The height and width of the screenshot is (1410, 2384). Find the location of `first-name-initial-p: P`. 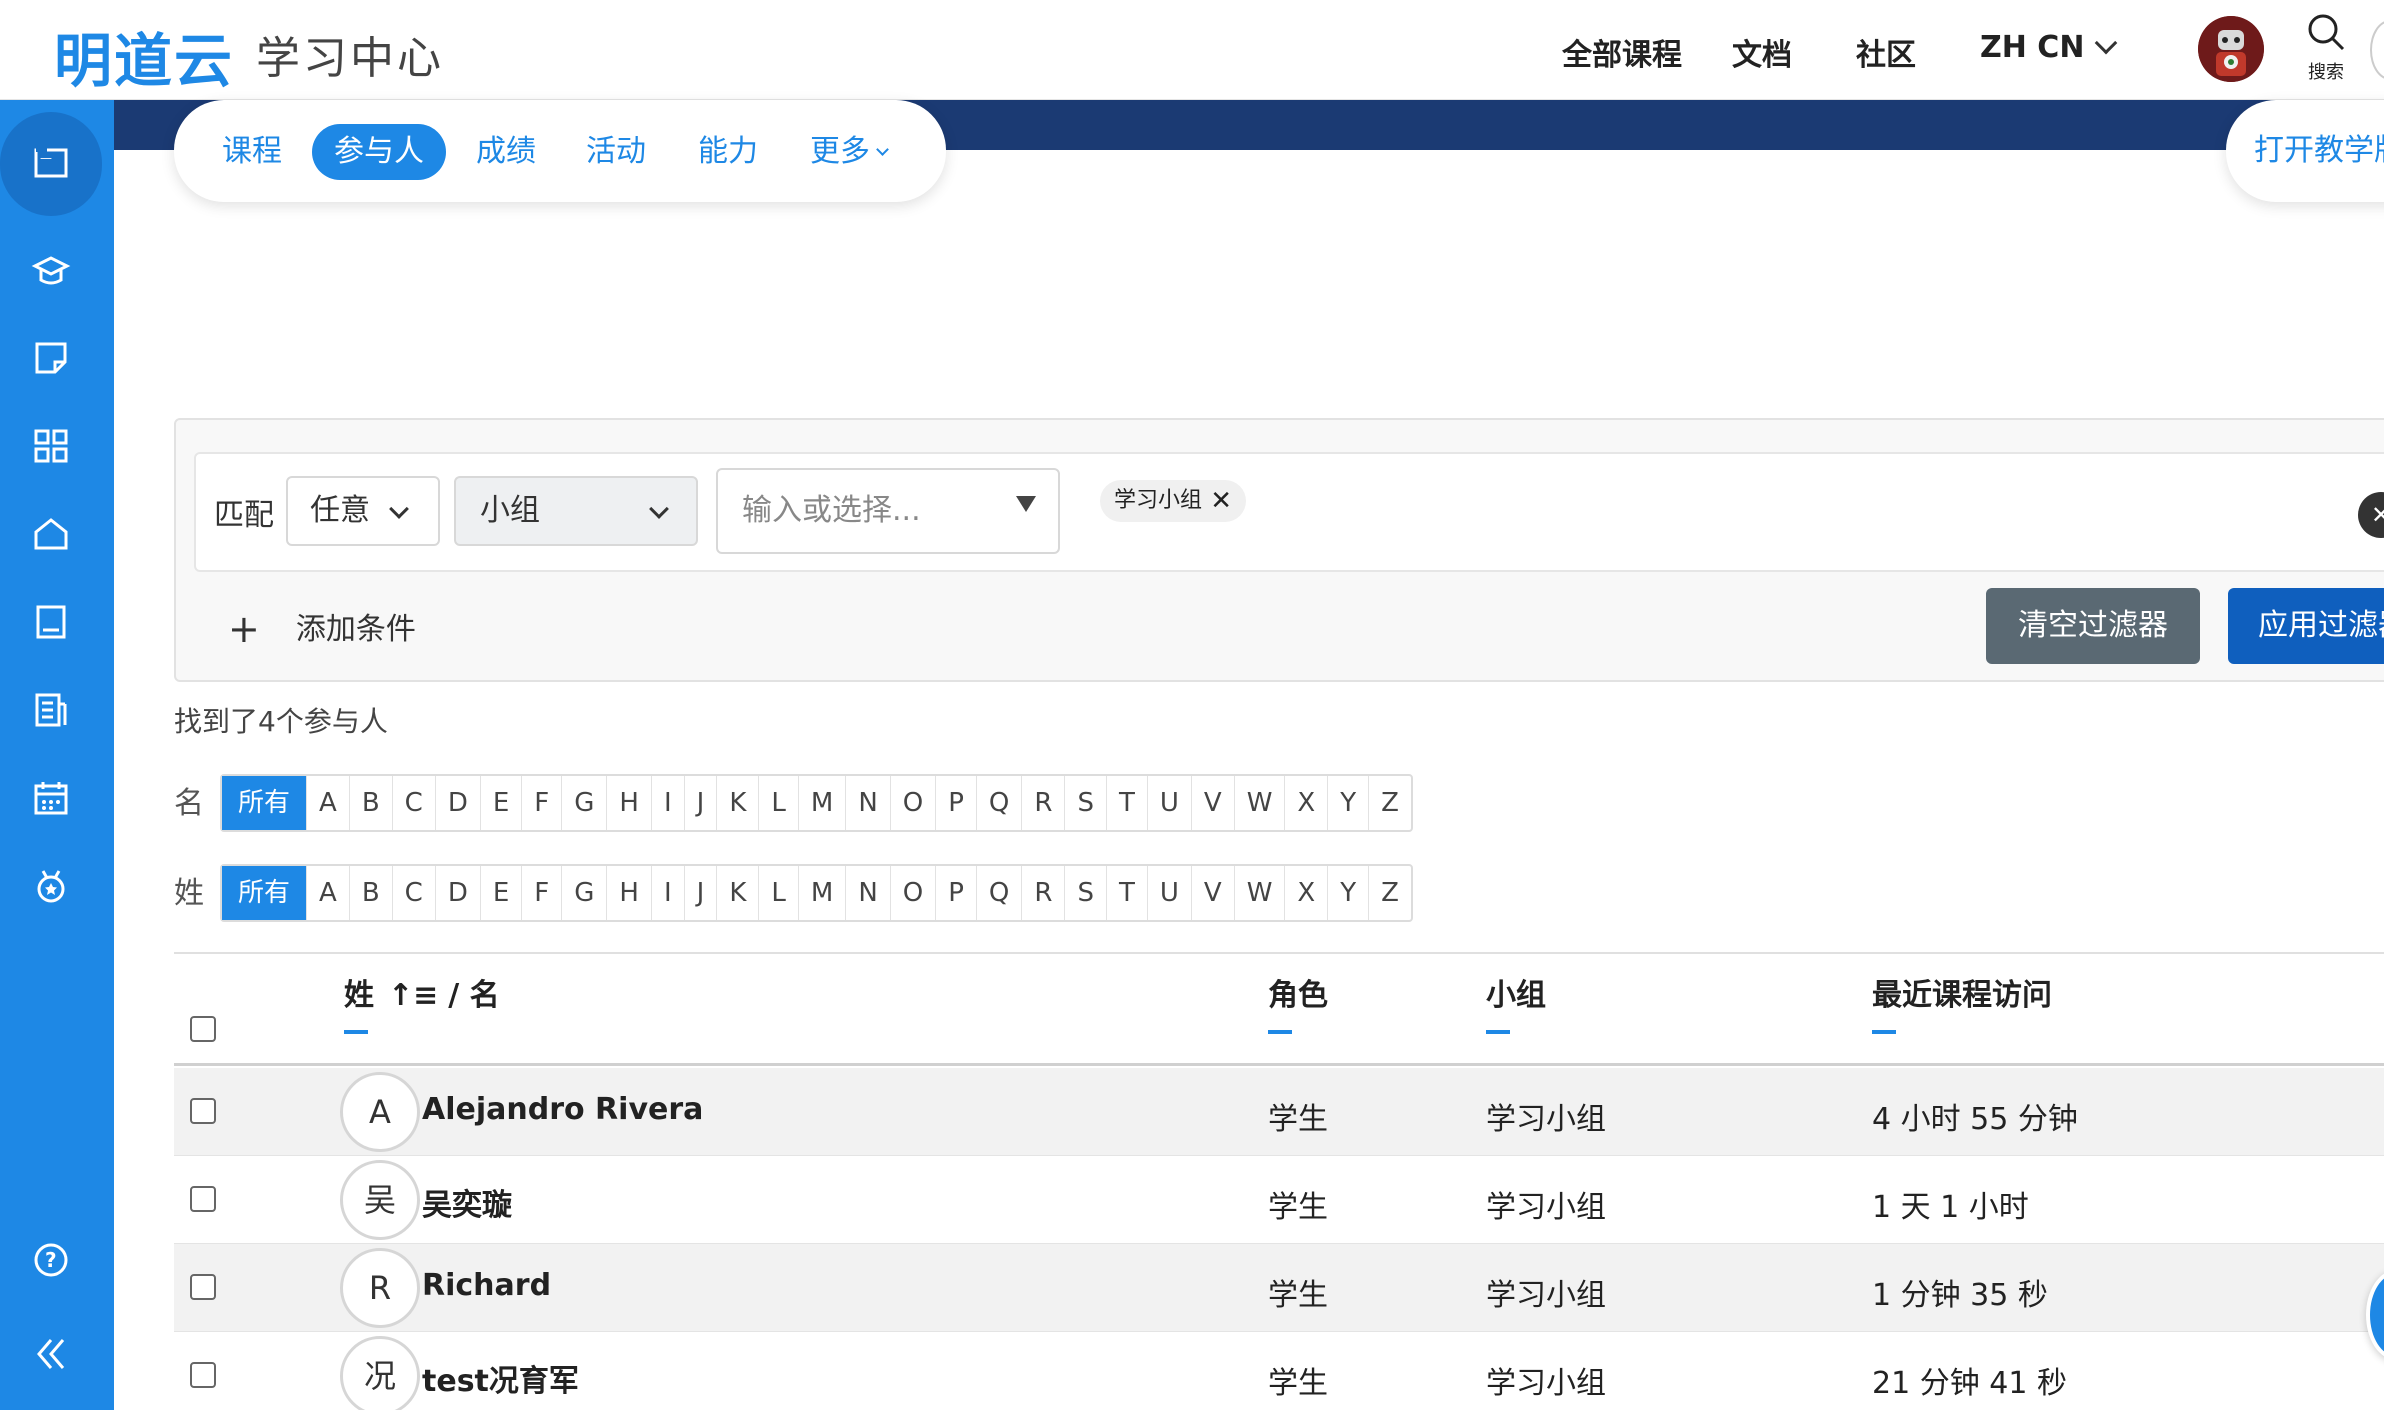

first-name-initial-p: P is located at coordinates (956, 803).